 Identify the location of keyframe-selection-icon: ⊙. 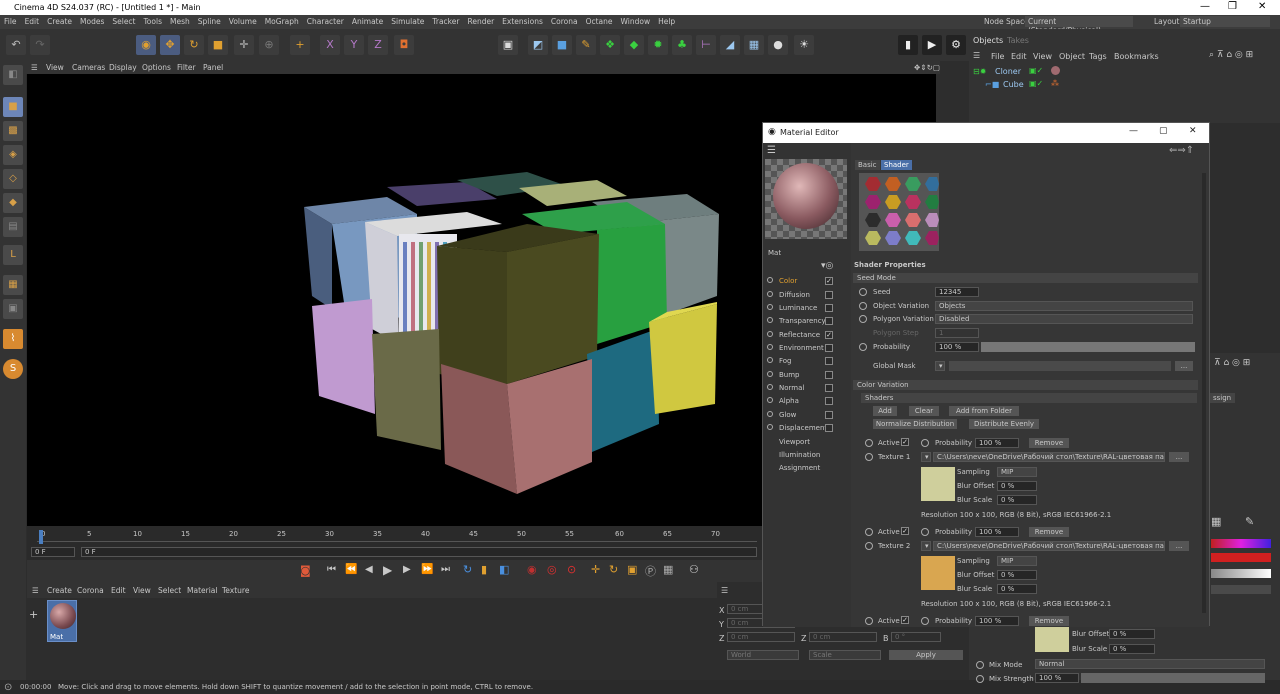
(571, 569).